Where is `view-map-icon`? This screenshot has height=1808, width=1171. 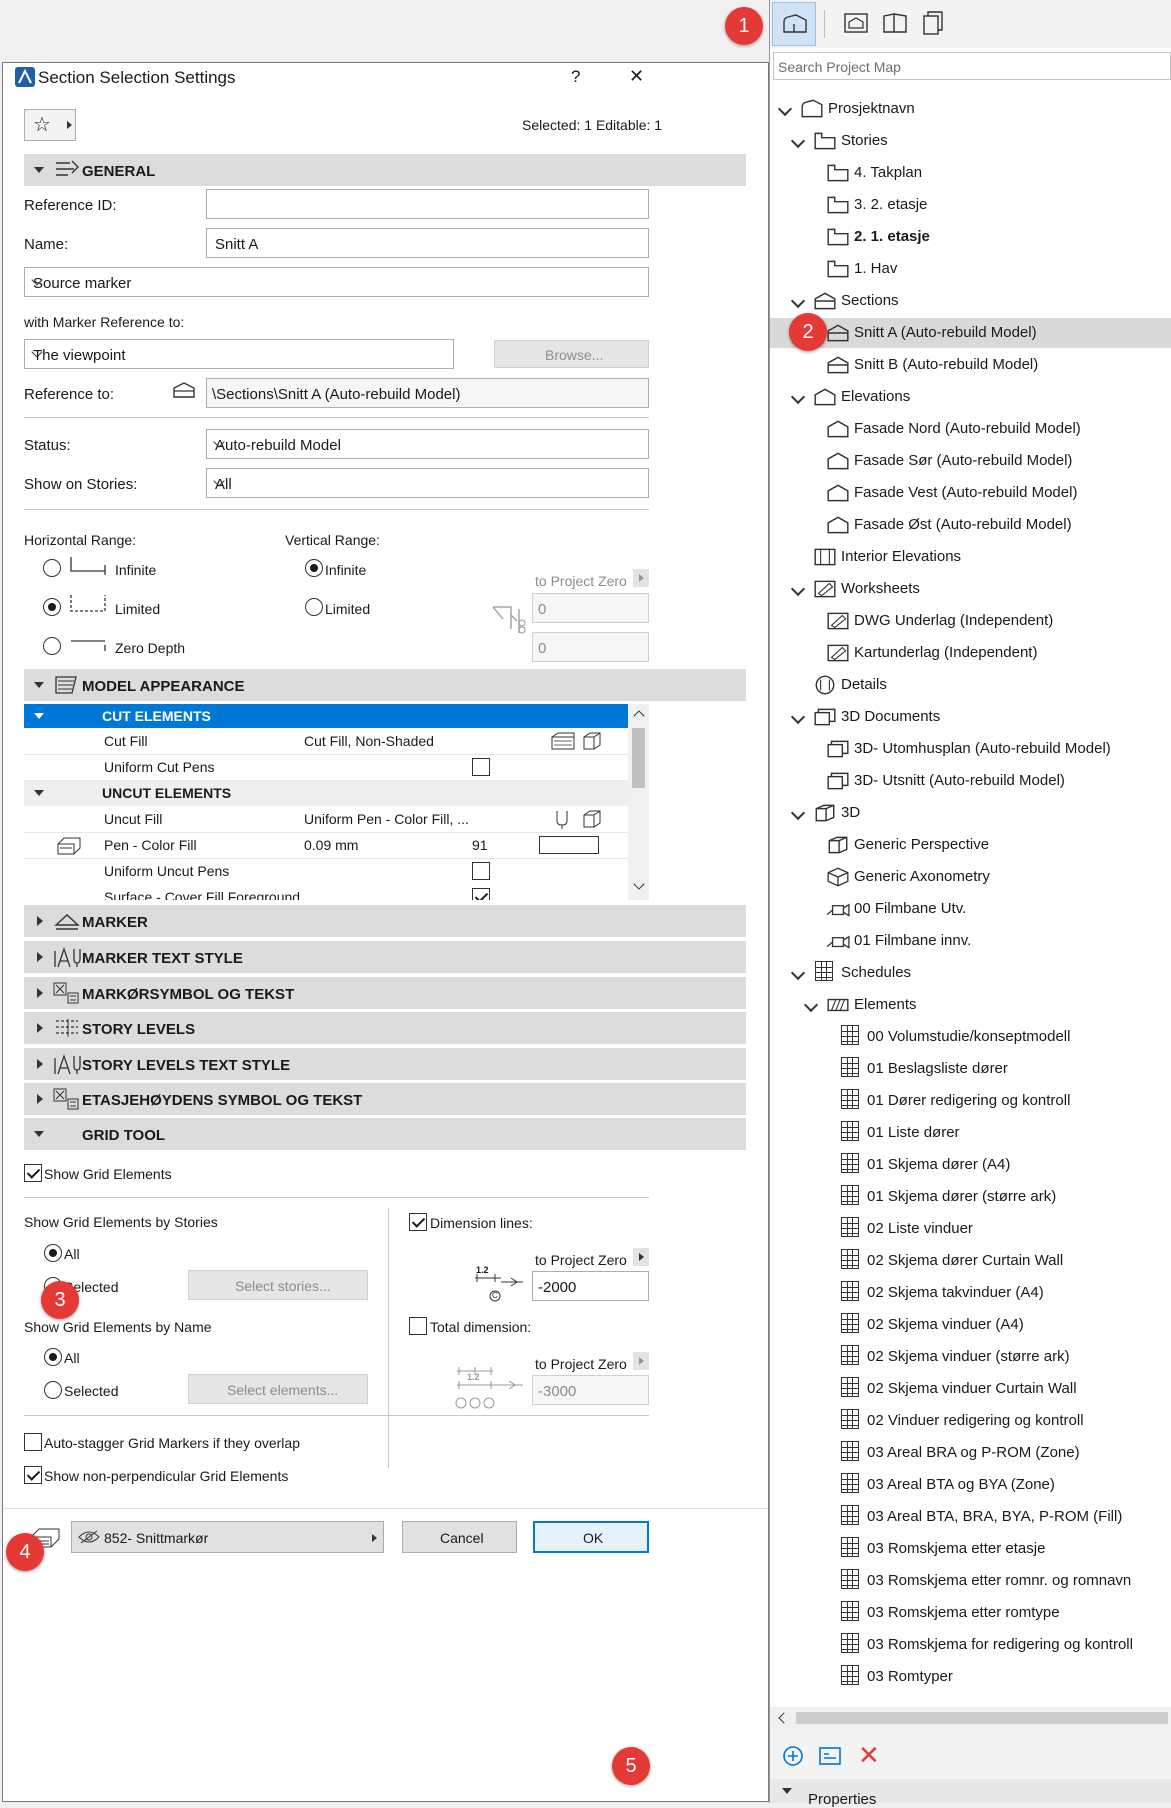
view-map-icon is located at coordinates (856, 23).